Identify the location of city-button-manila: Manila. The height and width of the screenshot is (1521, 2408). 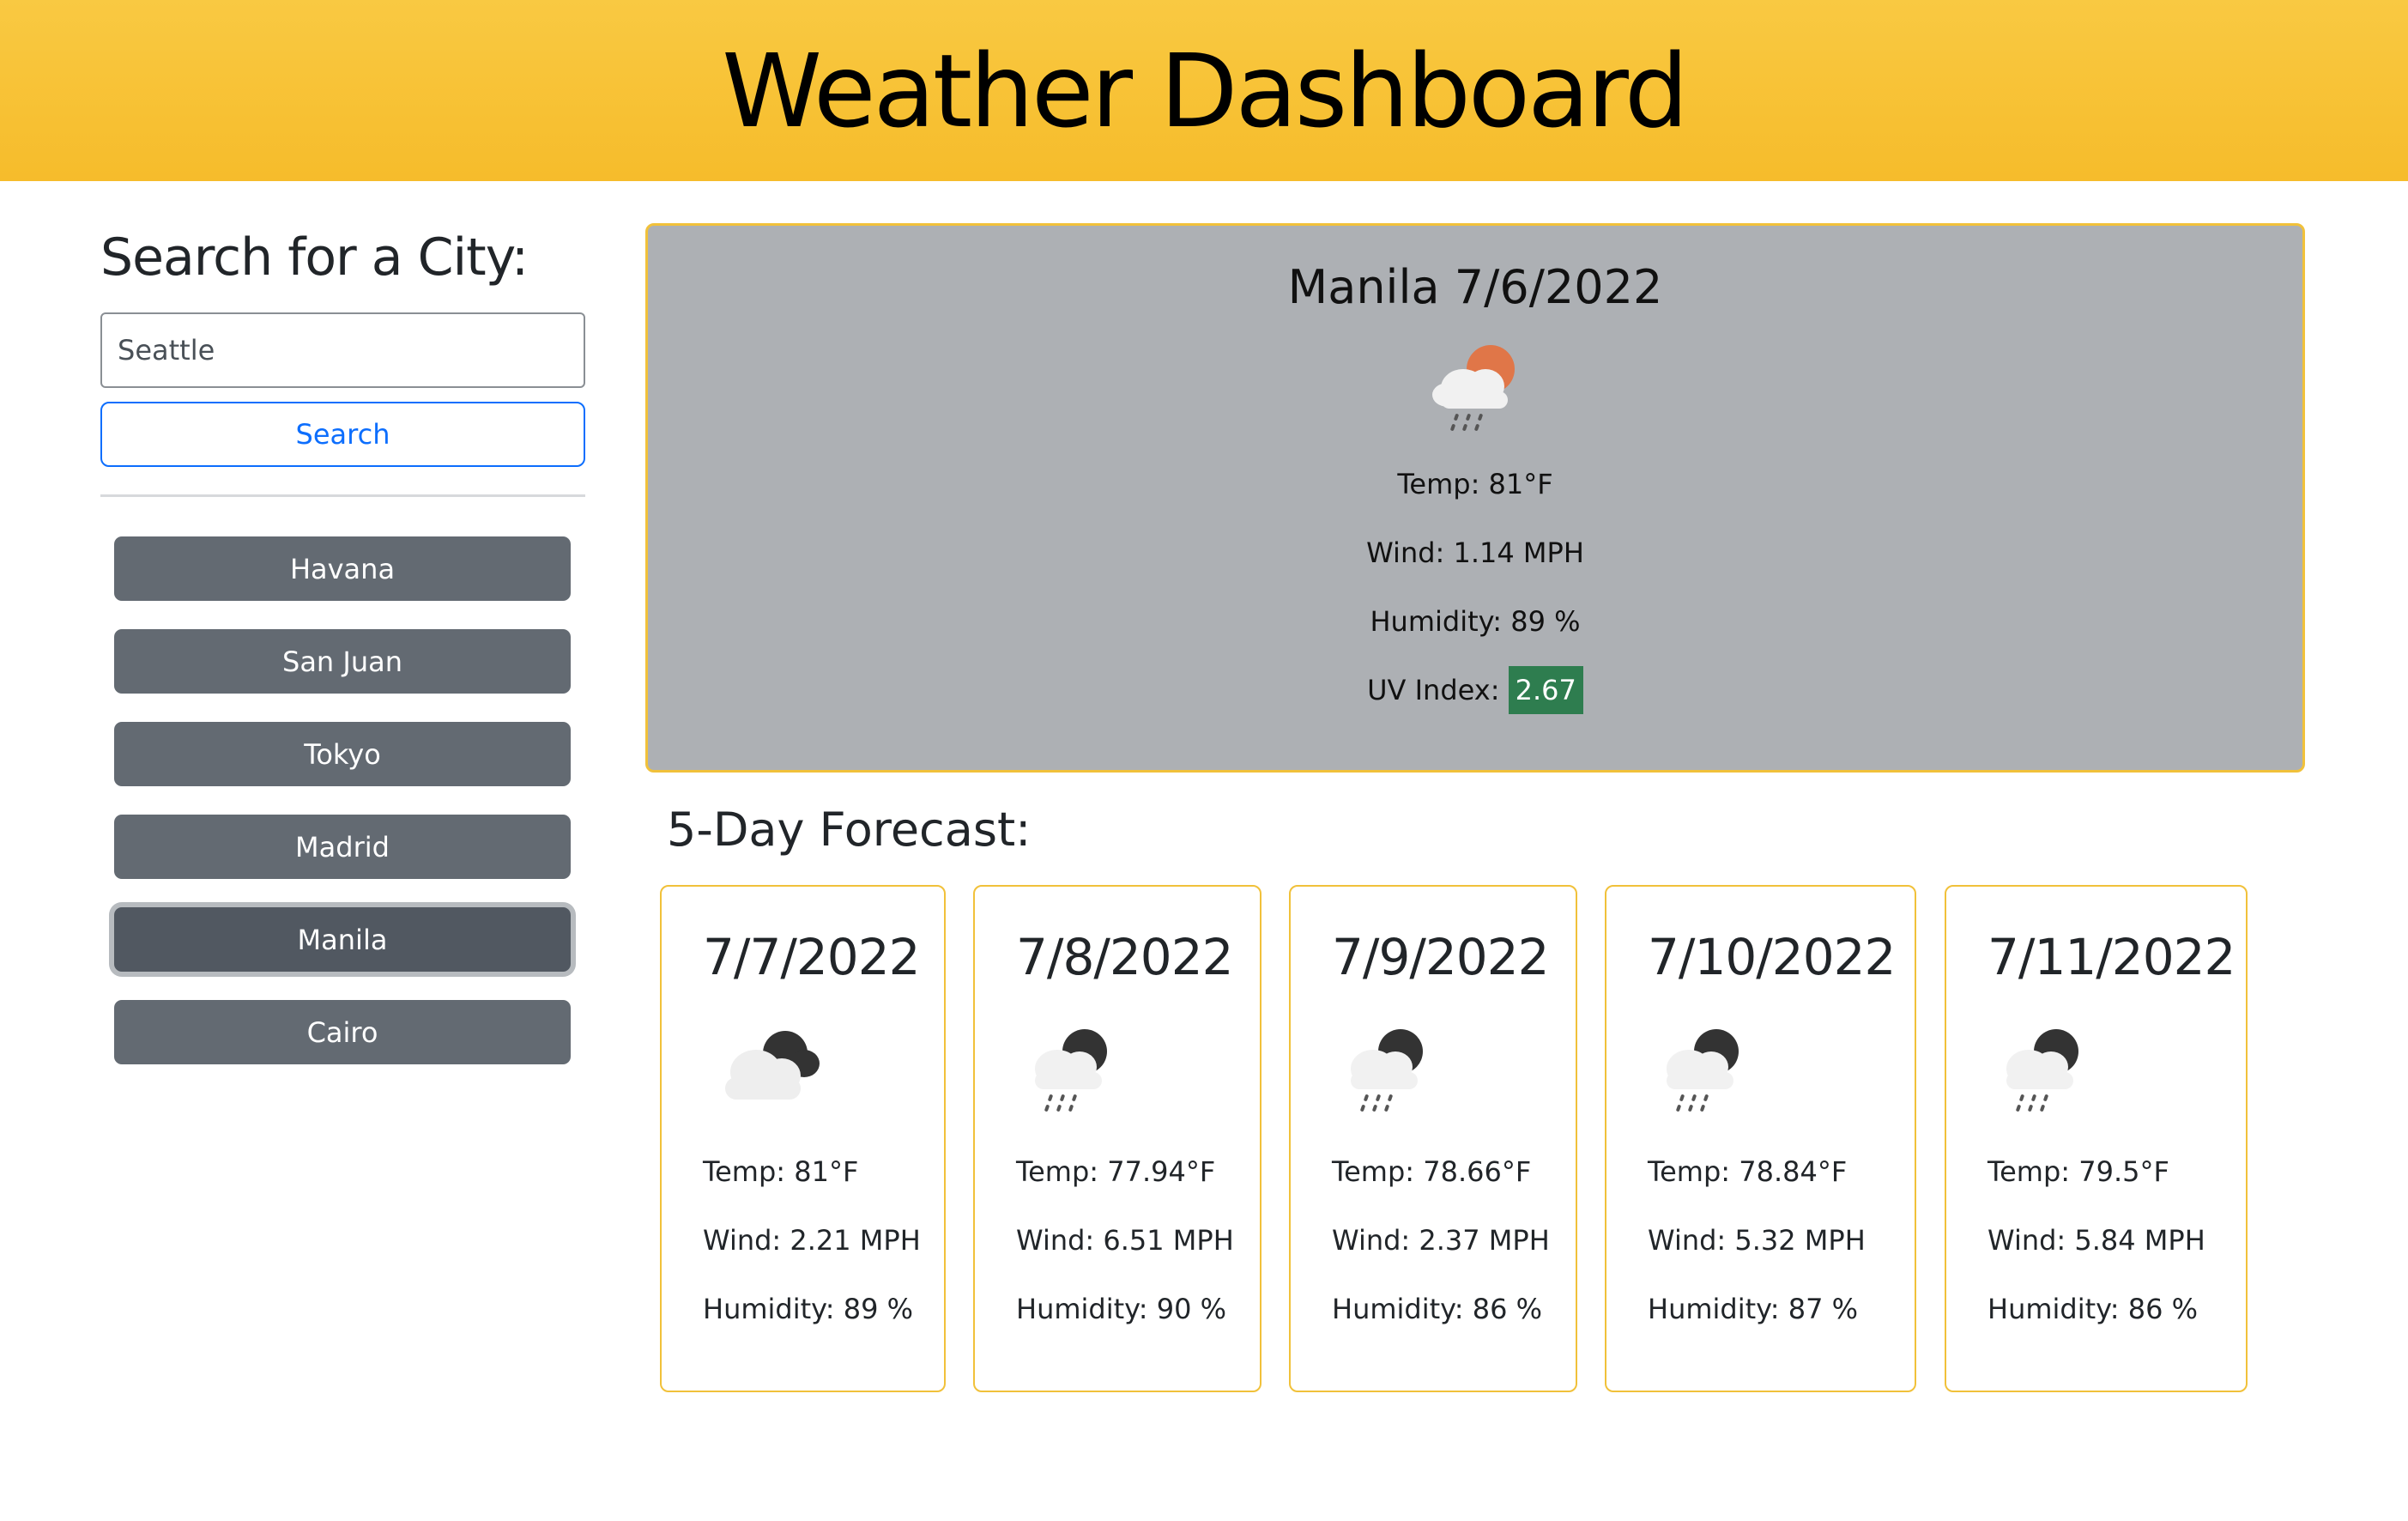
(342, 940).